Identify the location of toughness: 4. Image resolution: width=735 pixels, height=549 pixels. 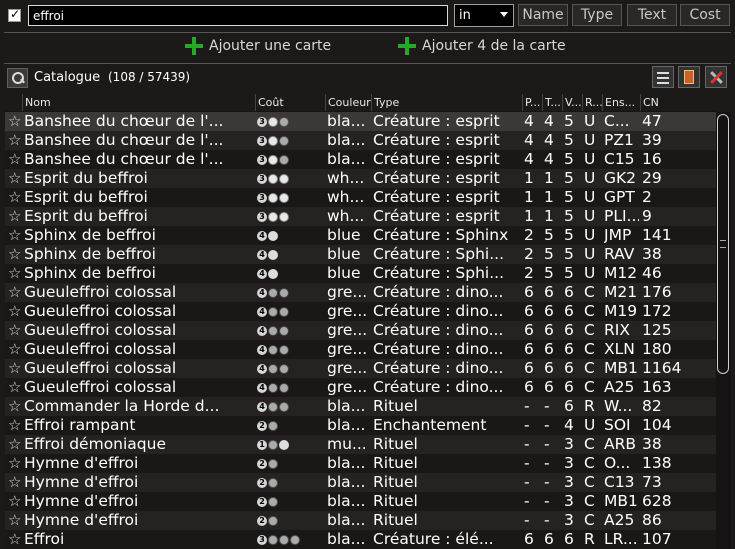
(549, 159).